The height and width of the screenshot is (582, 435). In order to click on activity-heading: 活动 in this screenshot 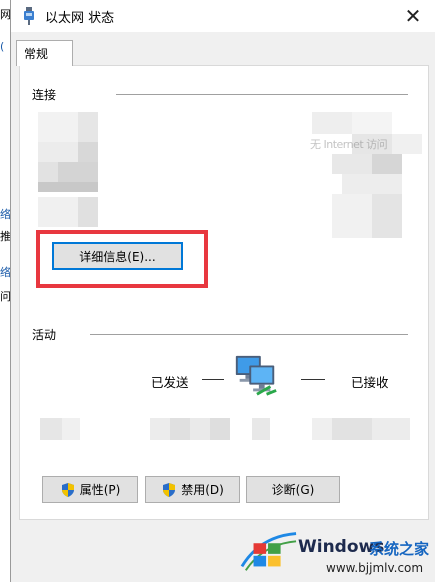, I will do `click(47, 334)`.